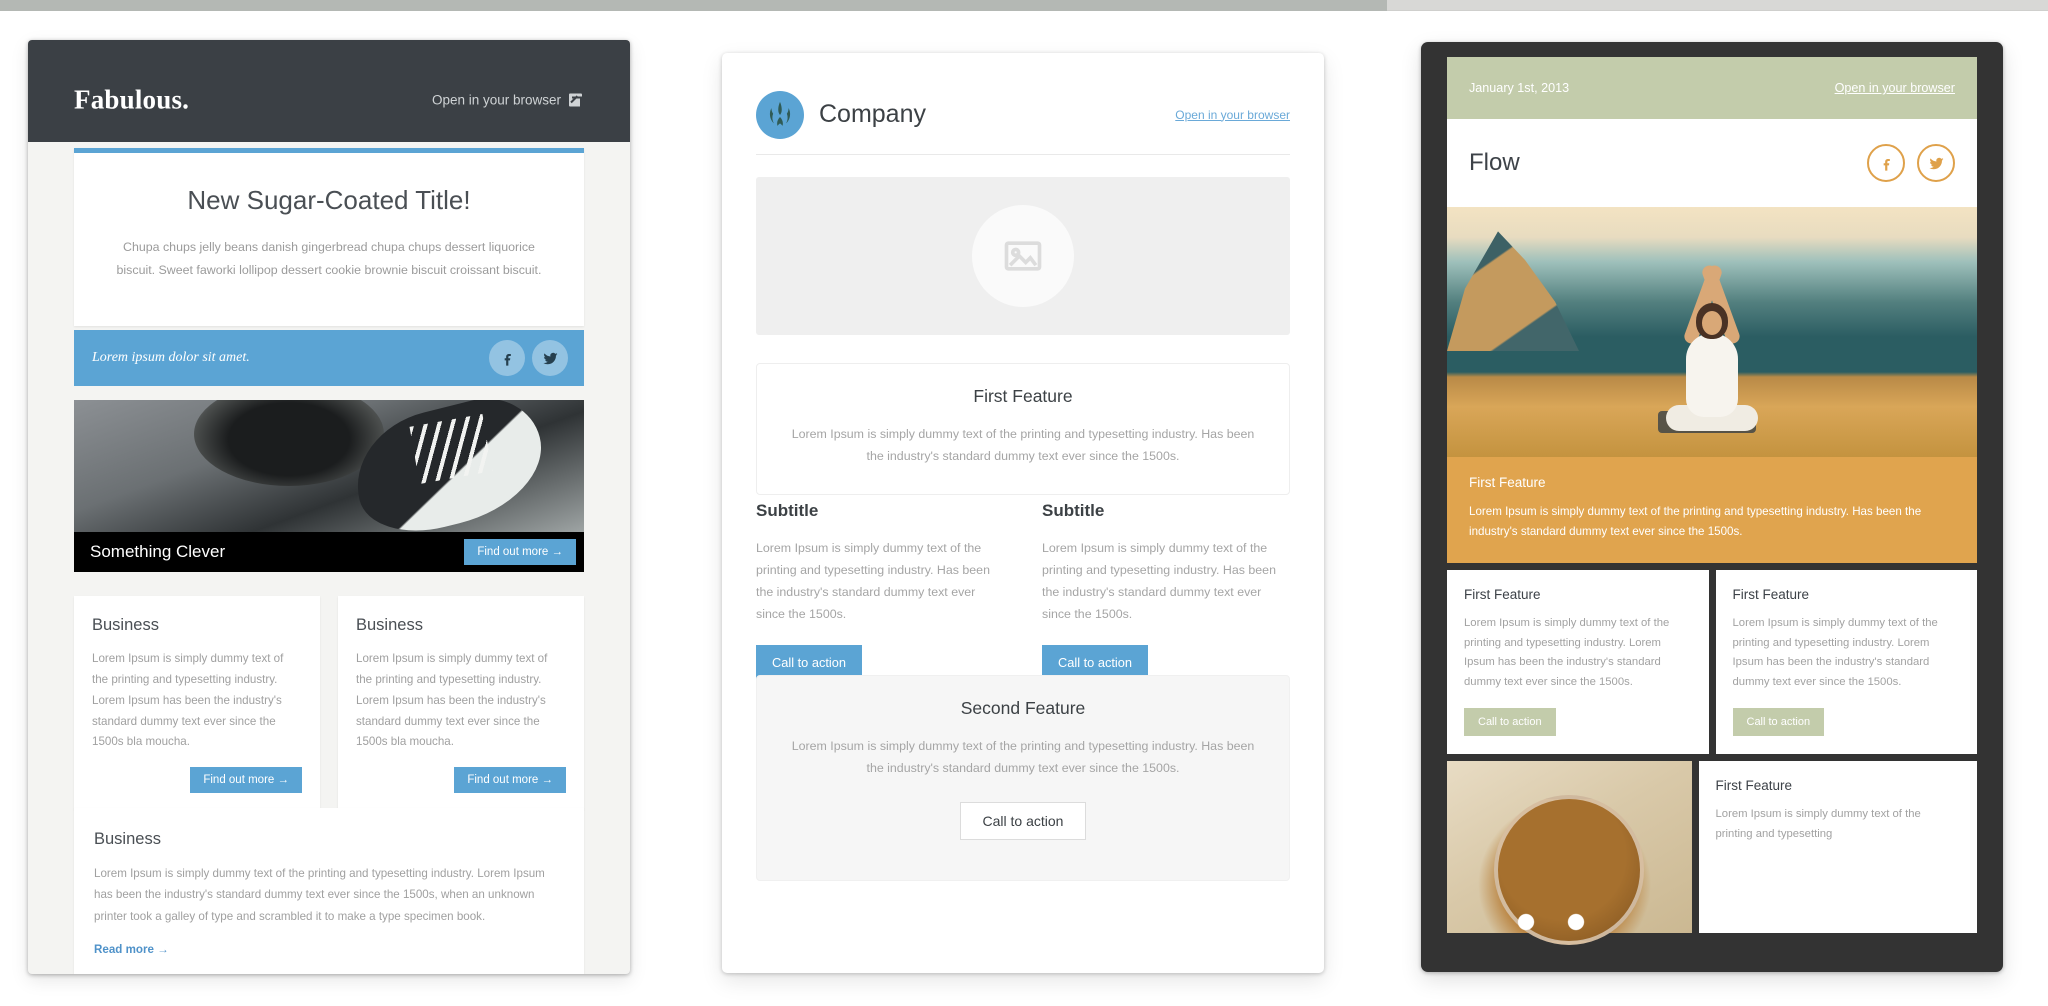 This screenshot has height=1006, width=2048. Describe the element at coordinates (1507, 482) in the screenshot. I see `orange-feature-title: First Feature` at that location.